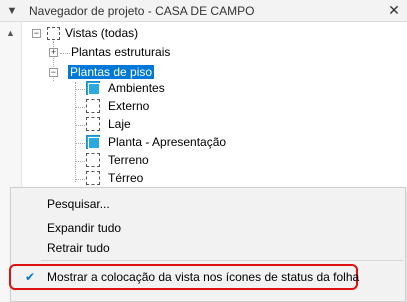 The image size is (407, 302). I want to click on tree-item-label: Térreo, so click(126, 178).